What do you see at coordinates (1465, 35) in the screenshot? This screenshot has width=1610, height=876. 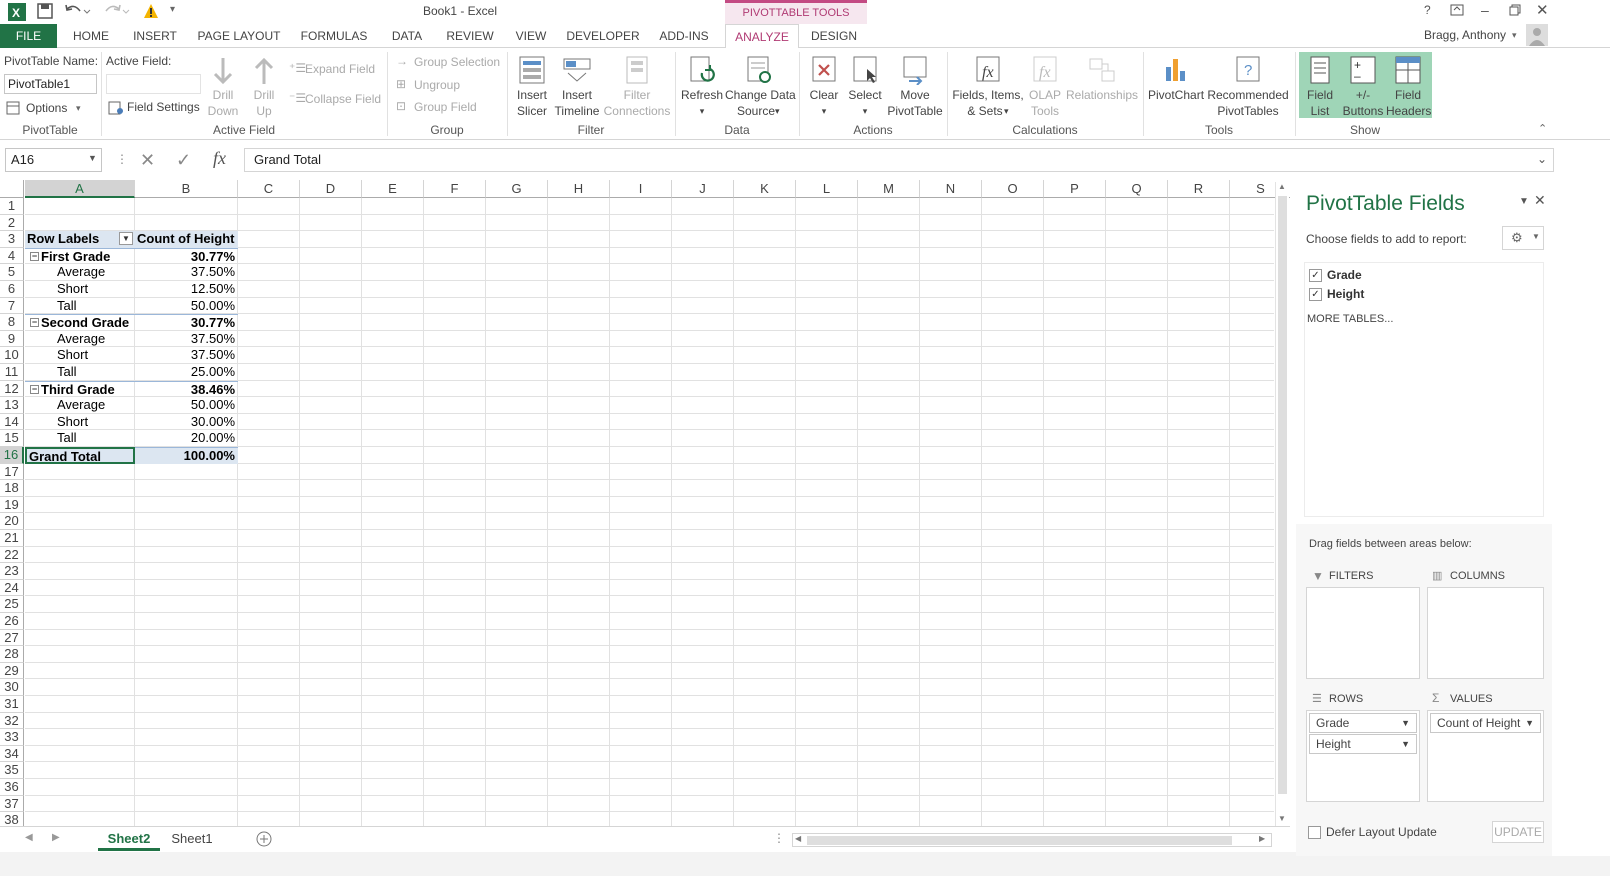 I see `user-name: Bragg, Anthony` at bounding box center [1465, 35].